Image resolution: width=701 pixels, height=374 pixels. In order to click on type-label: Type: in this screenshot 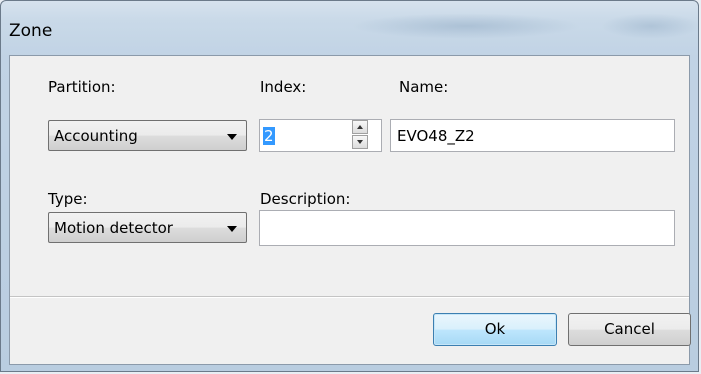, I will do `click(68, 199)`.